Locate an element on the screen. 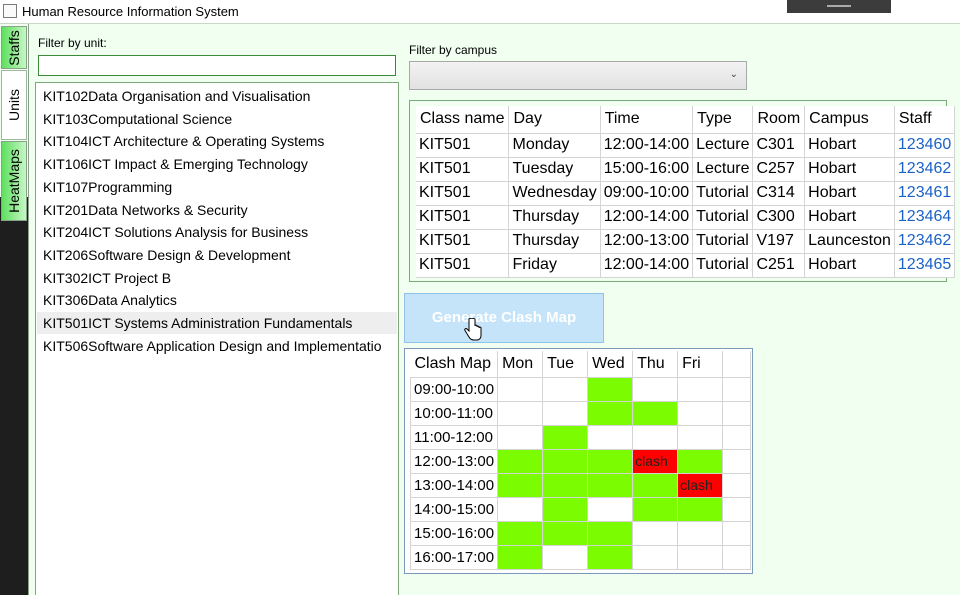  class-table-header: Day is located at coordinates (554, 120).